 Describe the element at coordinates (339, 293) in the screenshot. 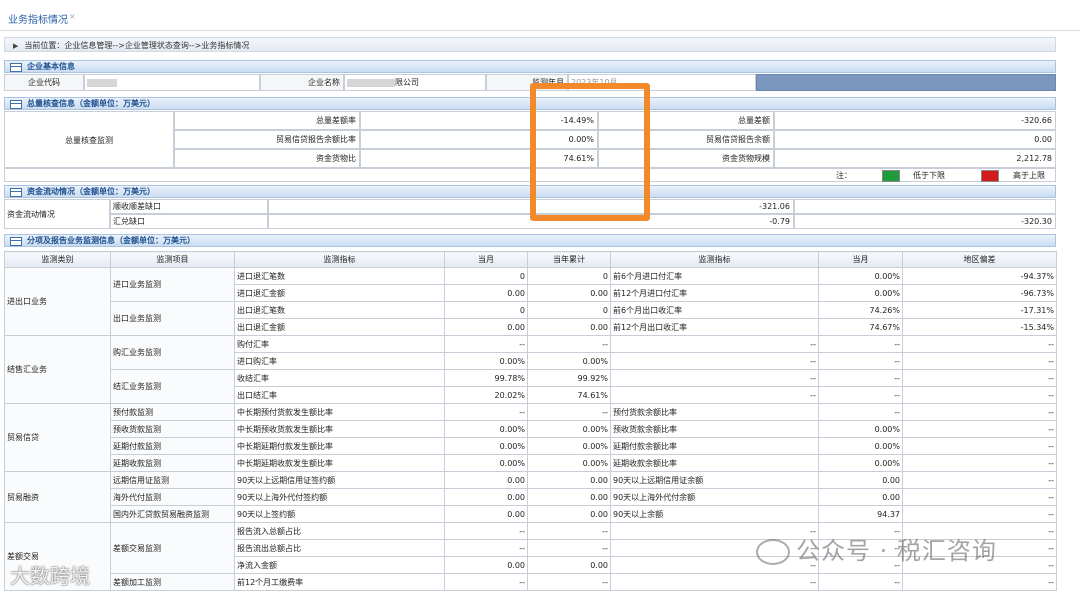

I see `indicator-cell: 进口退汇金额` at that location.